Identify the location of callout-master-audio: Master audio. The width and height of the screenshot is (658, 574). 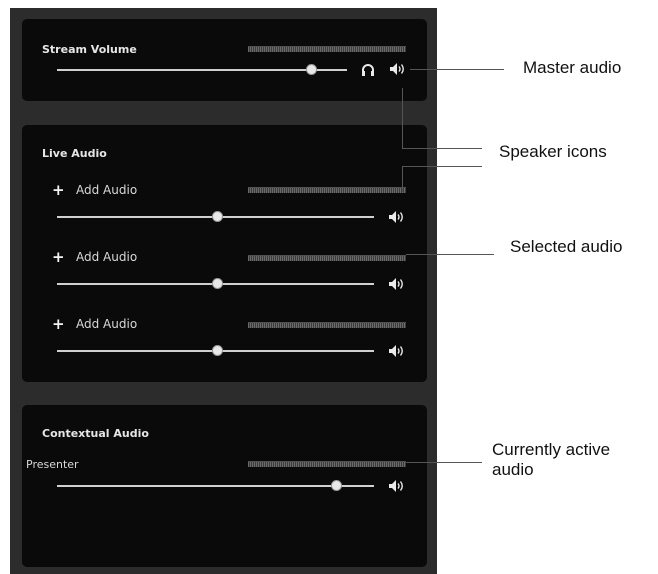
(572, 67).